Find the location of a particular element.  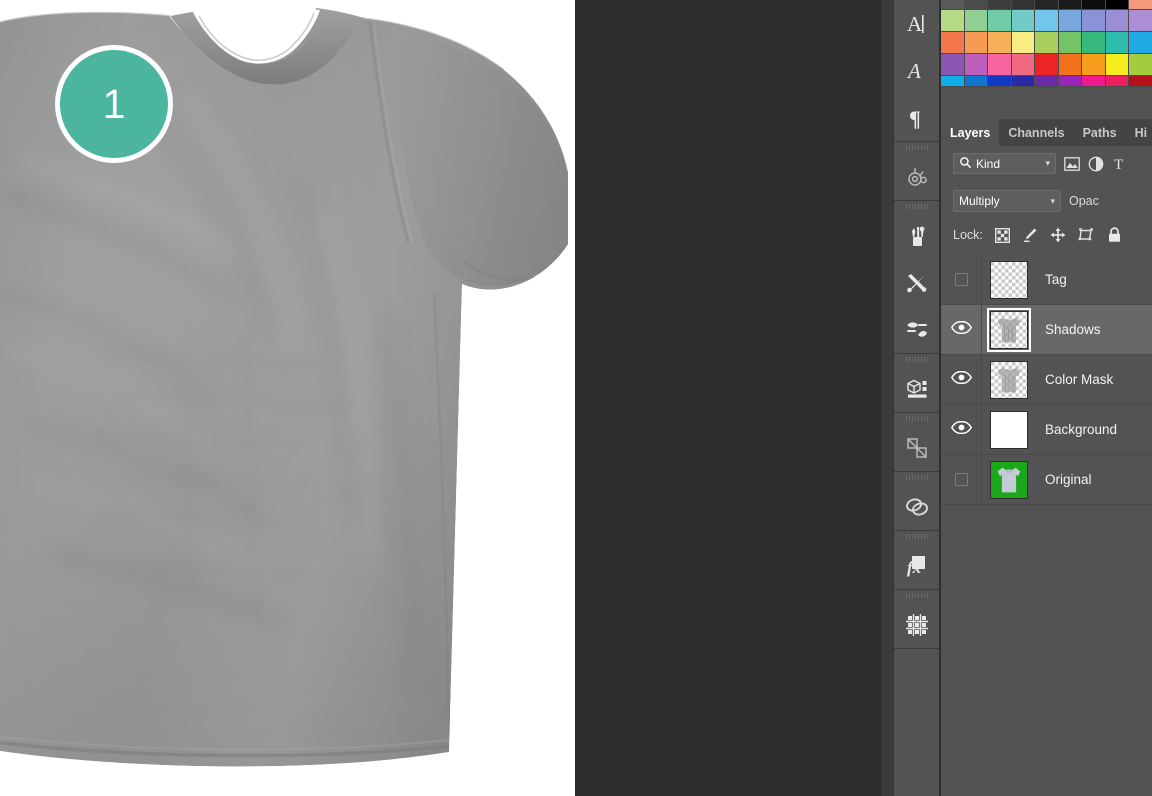

lock-transparent-pixels-icon is located at coordinates (1002, 235).